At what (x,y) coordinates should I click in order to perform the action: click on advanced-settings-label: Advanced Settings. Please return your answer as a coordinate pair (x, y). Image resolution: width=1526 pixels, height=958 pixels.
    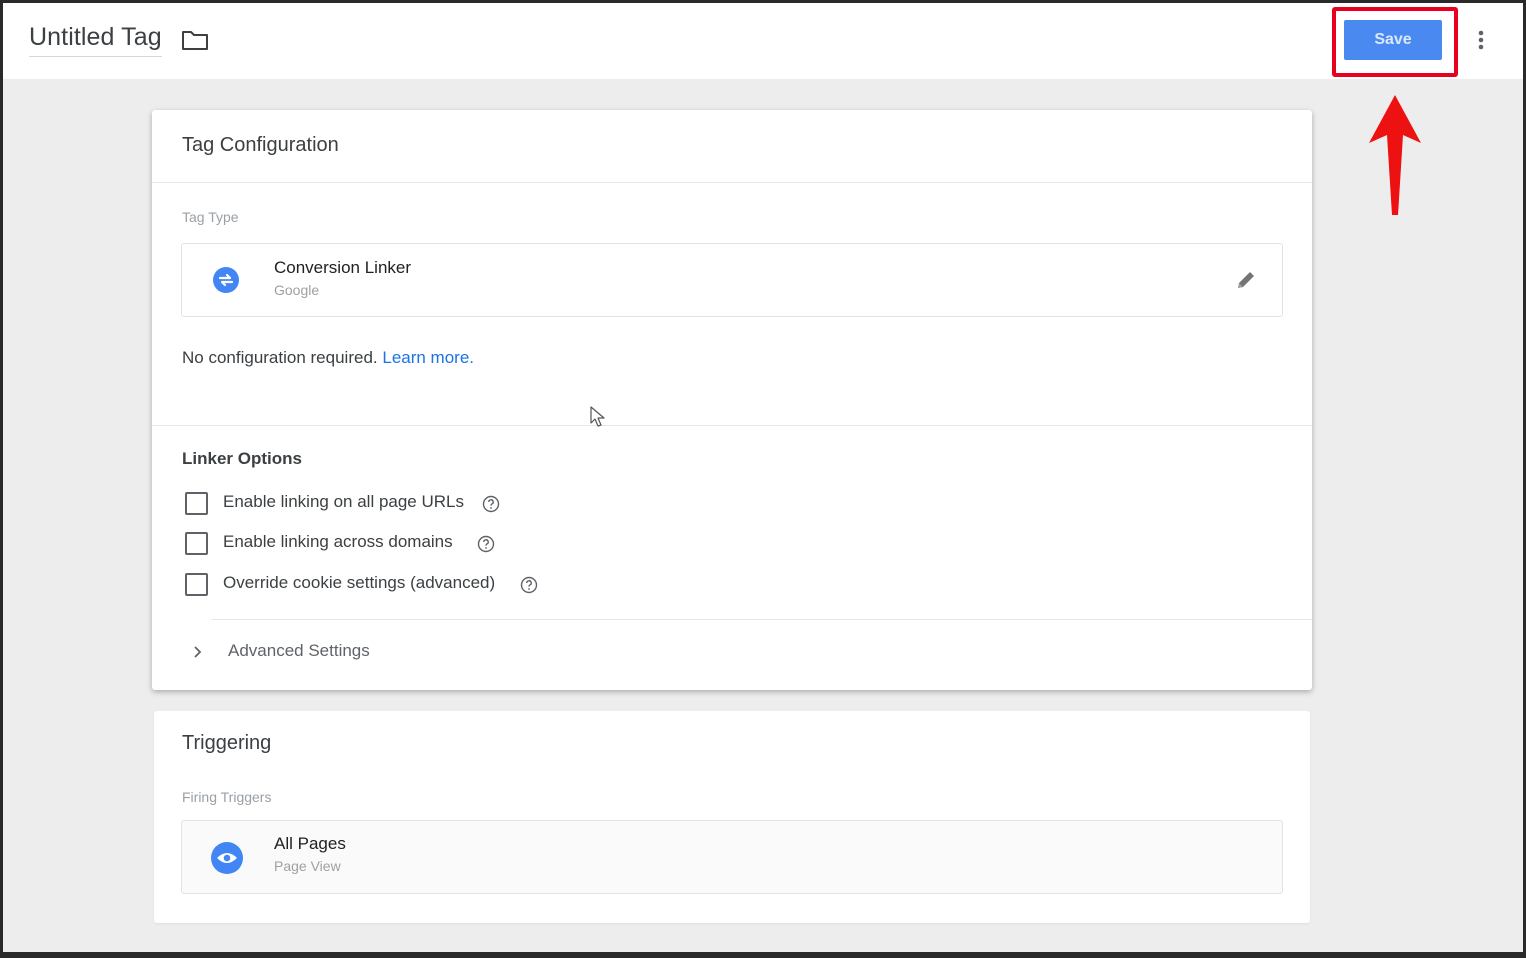
    Looking at the image, I should click on (299, 650).